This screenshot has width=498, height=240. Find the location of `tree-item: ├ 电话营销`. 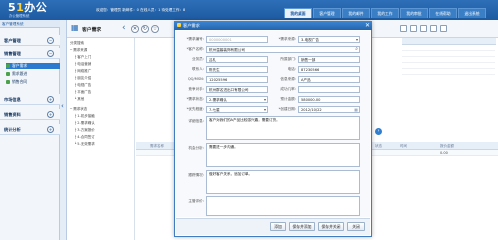

tree-item: ├ 电话营销 is located at coordinates (82, 64).